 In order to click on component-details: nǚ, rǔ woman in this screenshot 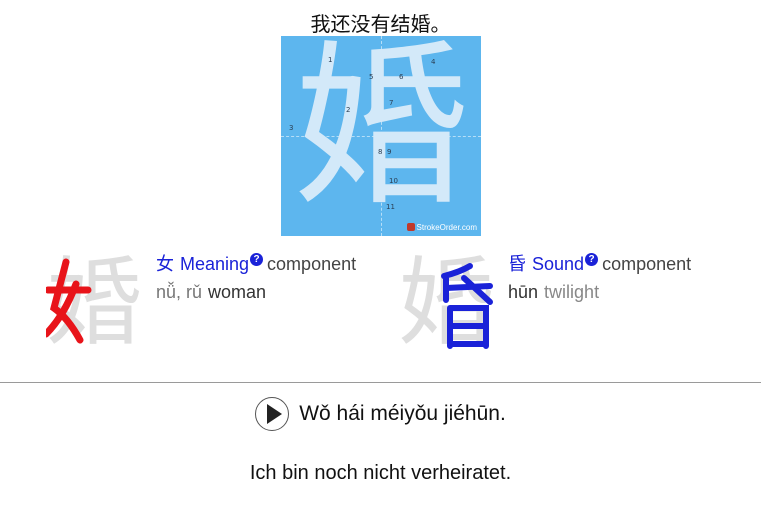, I will do `click(256, 292)`.